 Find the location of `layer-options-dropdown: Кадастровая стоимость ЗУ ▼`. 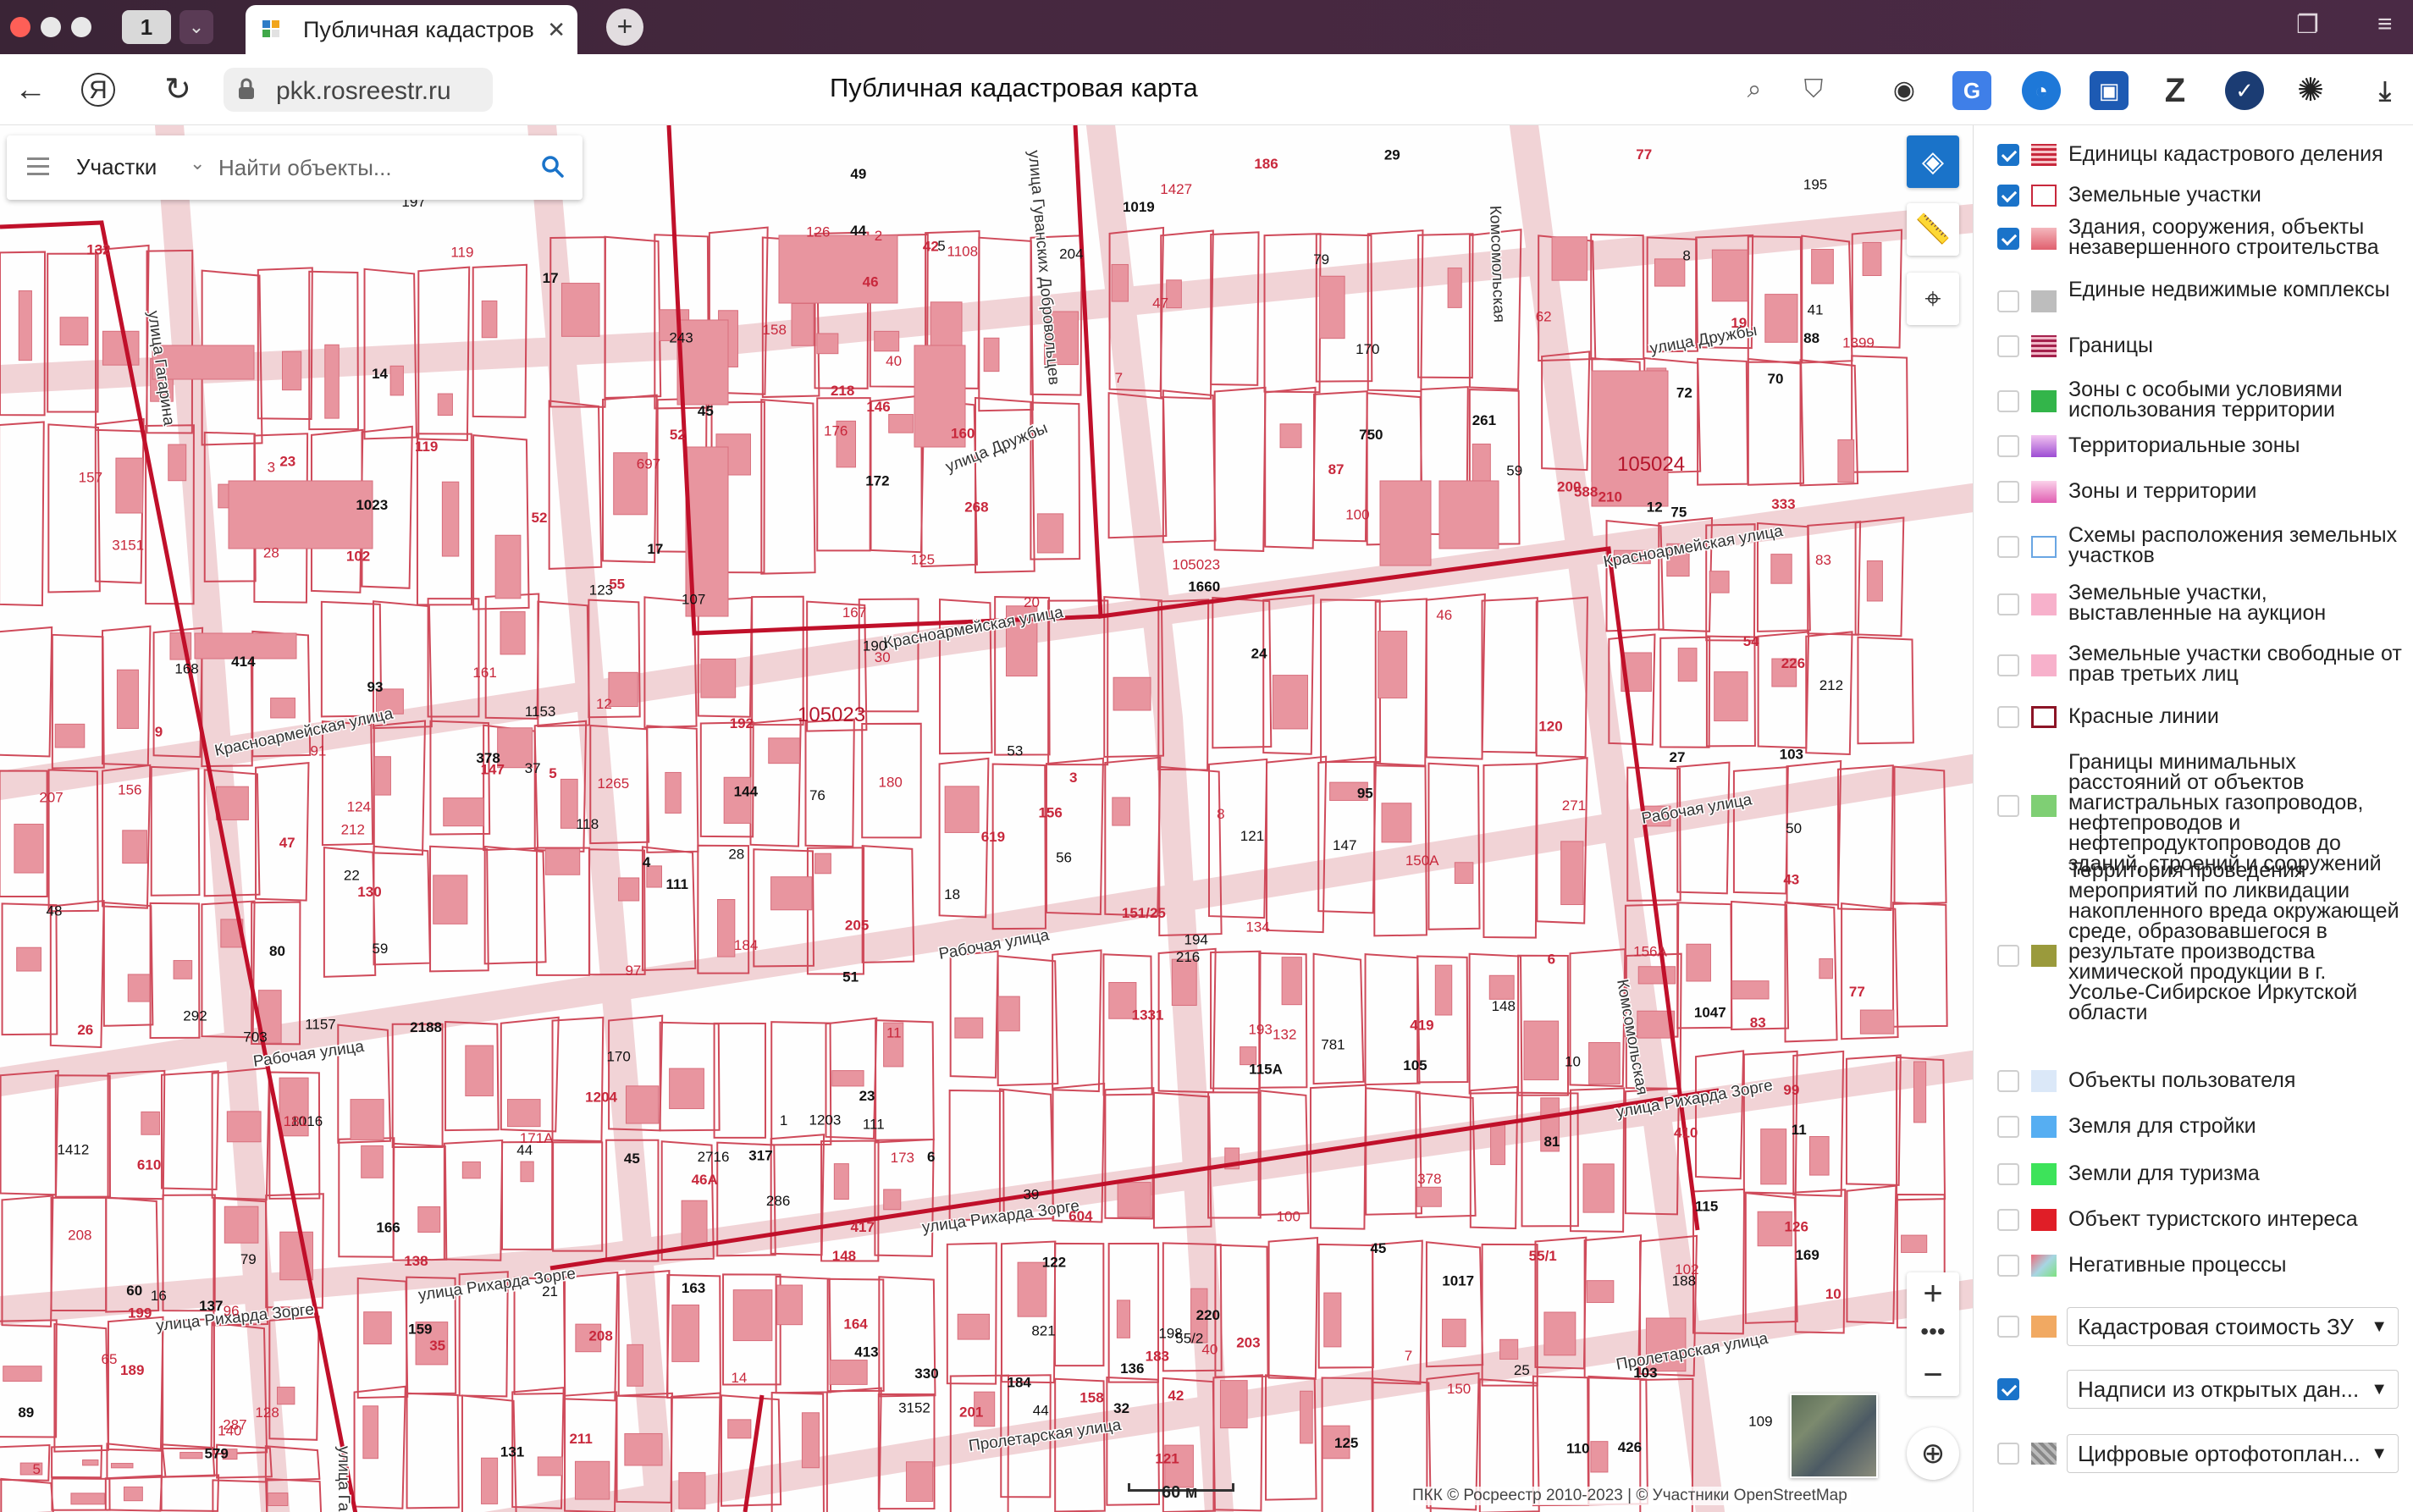

layer-options-dropdown: Кадастровая стоимость ЗУ ▼ is located at coordinates (2233, 1326).